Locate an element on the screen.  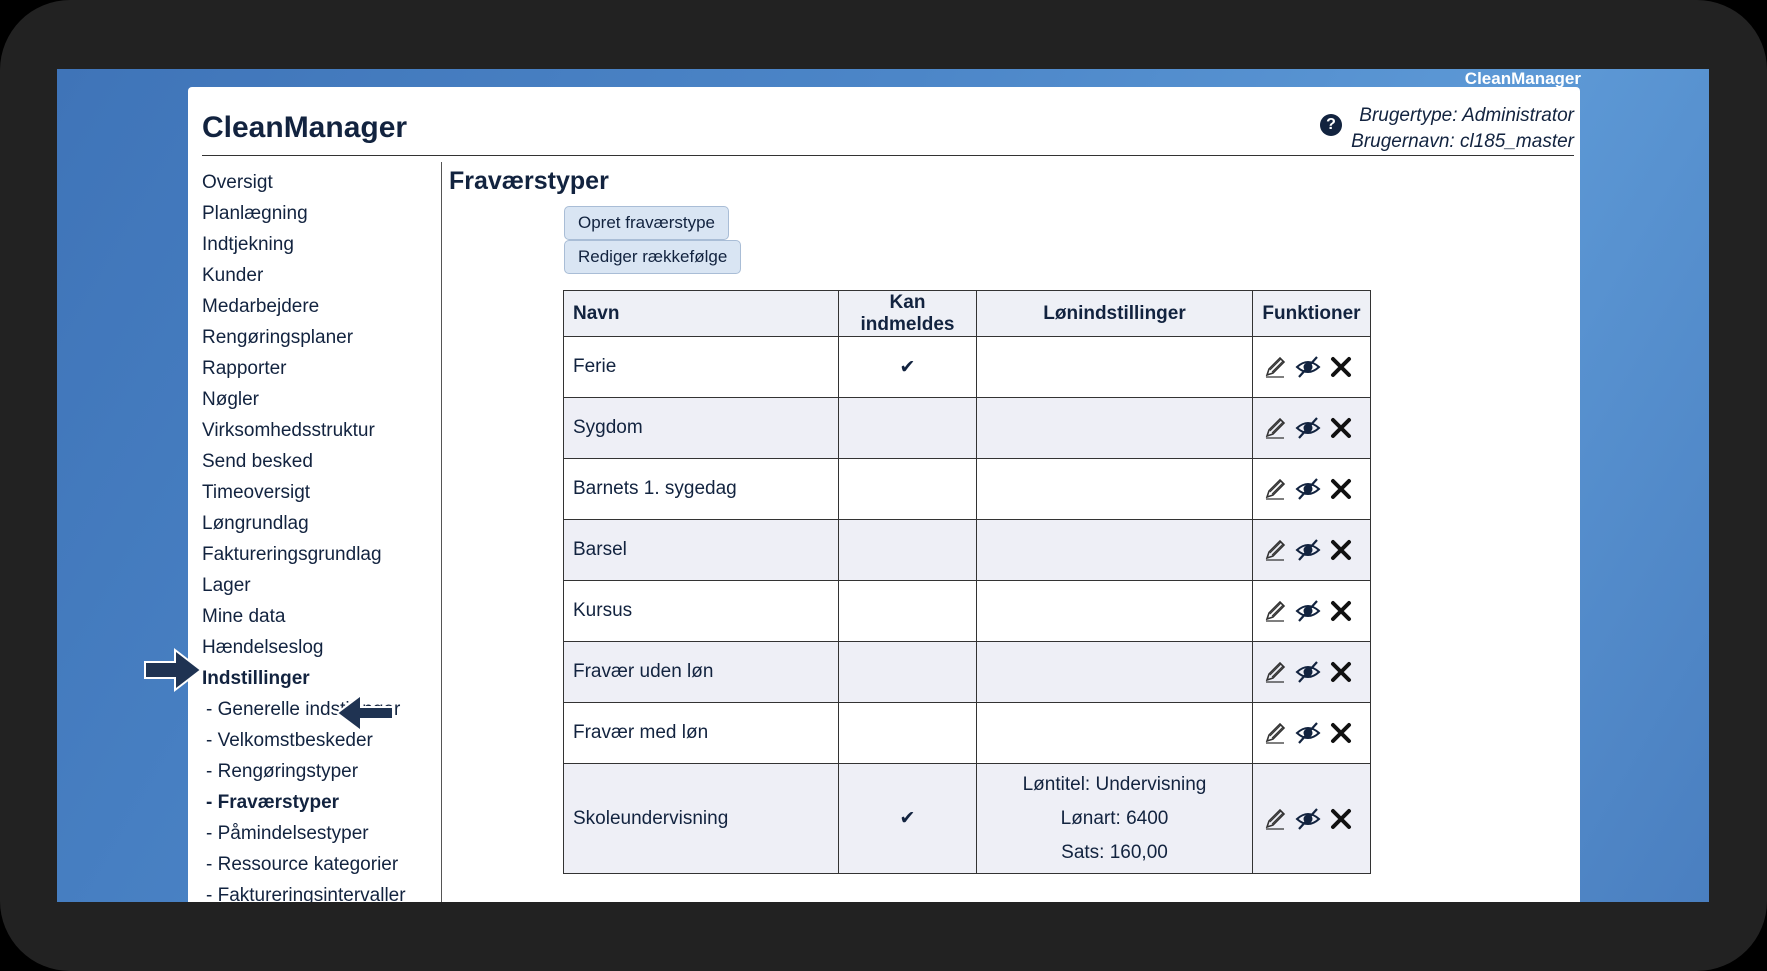
header-functions: Funktioner is located at coordinates (1311, 313).